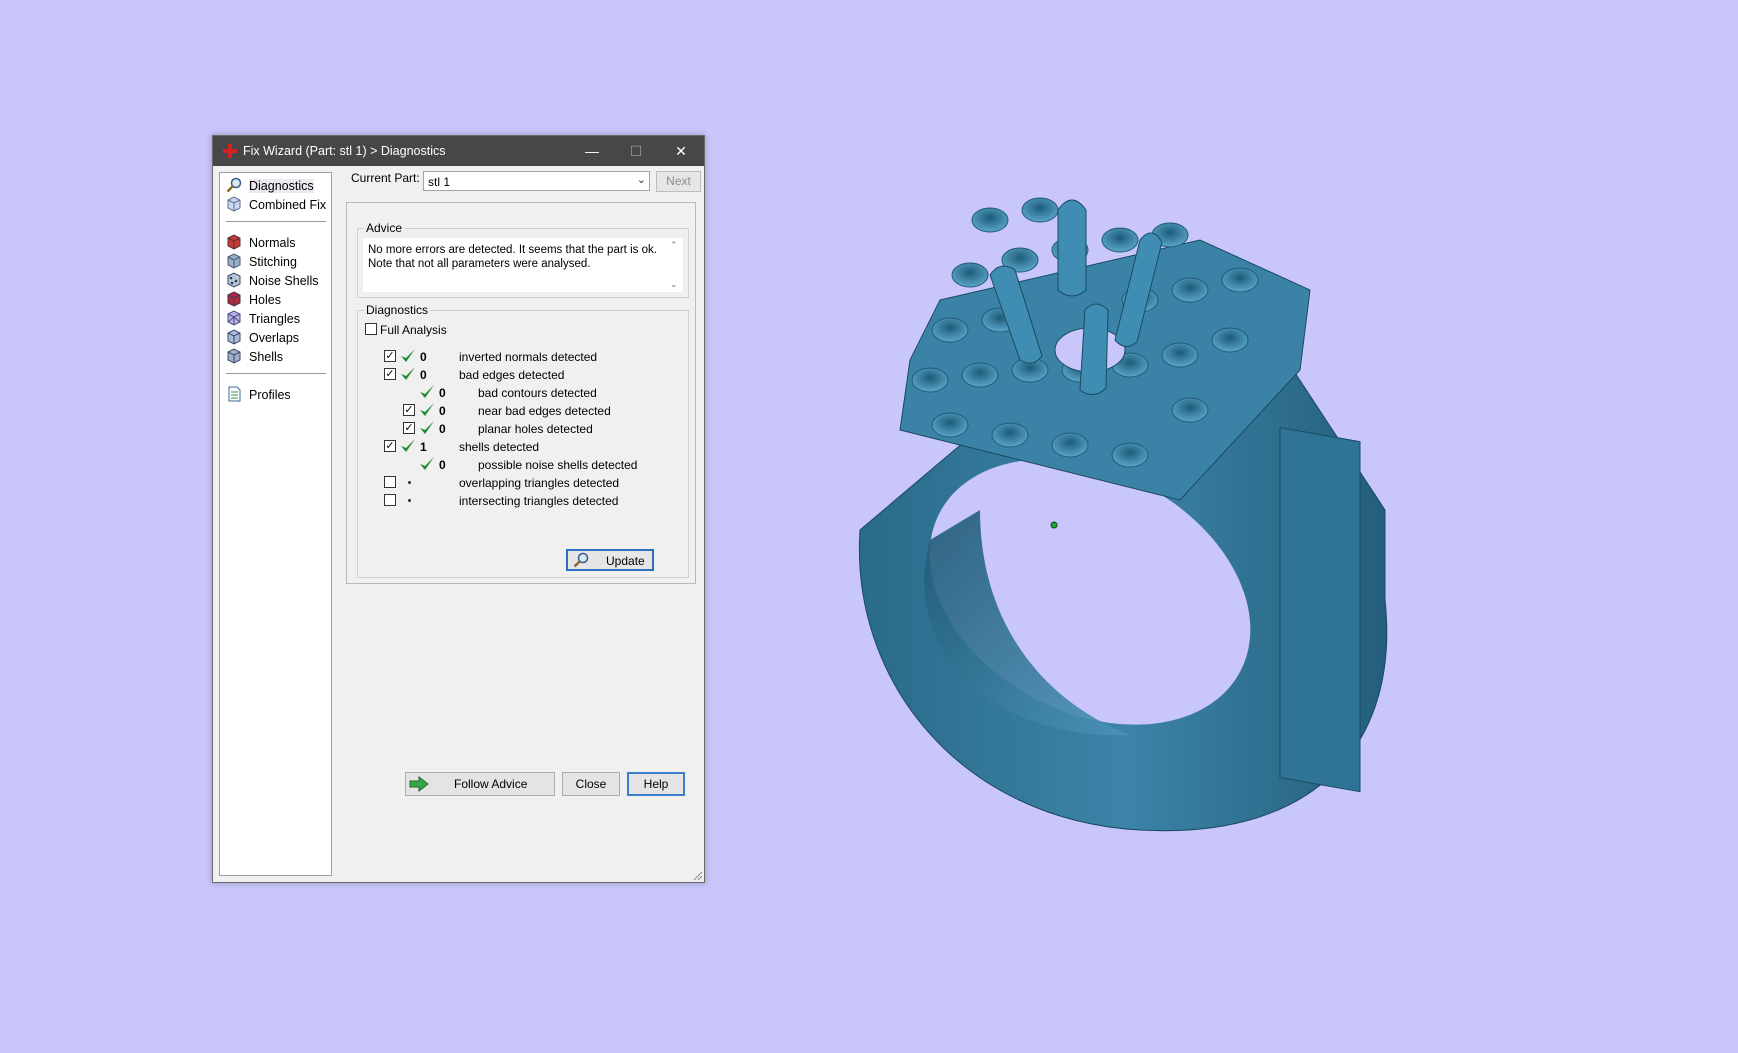 Image resolution: width=1738 pixels, height=1053 pixels. I want to click on close-window-button: ✕, so click(681, 151).